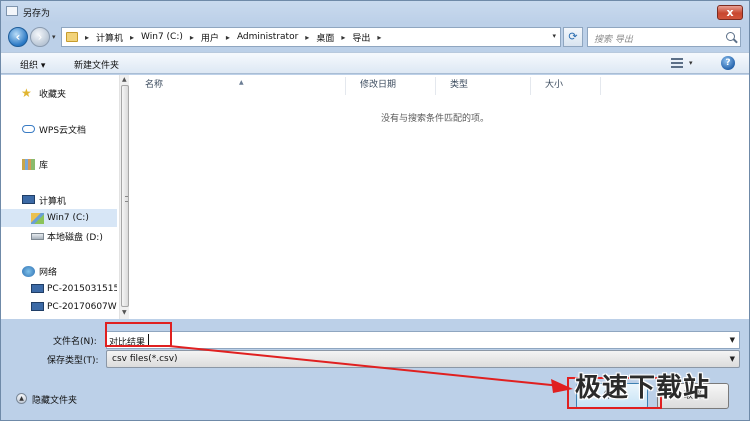  Describe the element at coordinates (124, 79) in the screenshot. I see `scroll-up-icon: ▲` at that location.